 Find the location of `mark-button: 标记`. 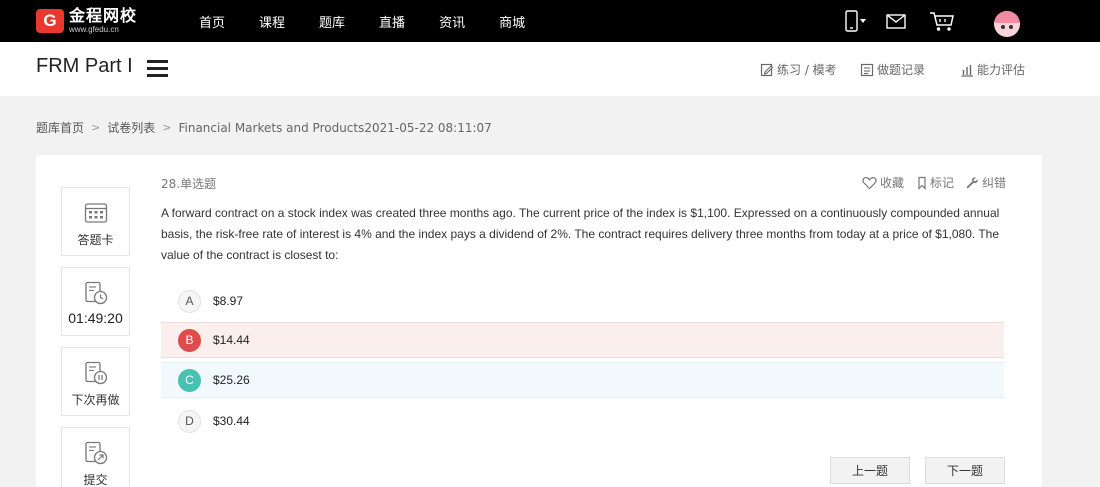

mark-button: 标记 is located at coordinates (935, 182).